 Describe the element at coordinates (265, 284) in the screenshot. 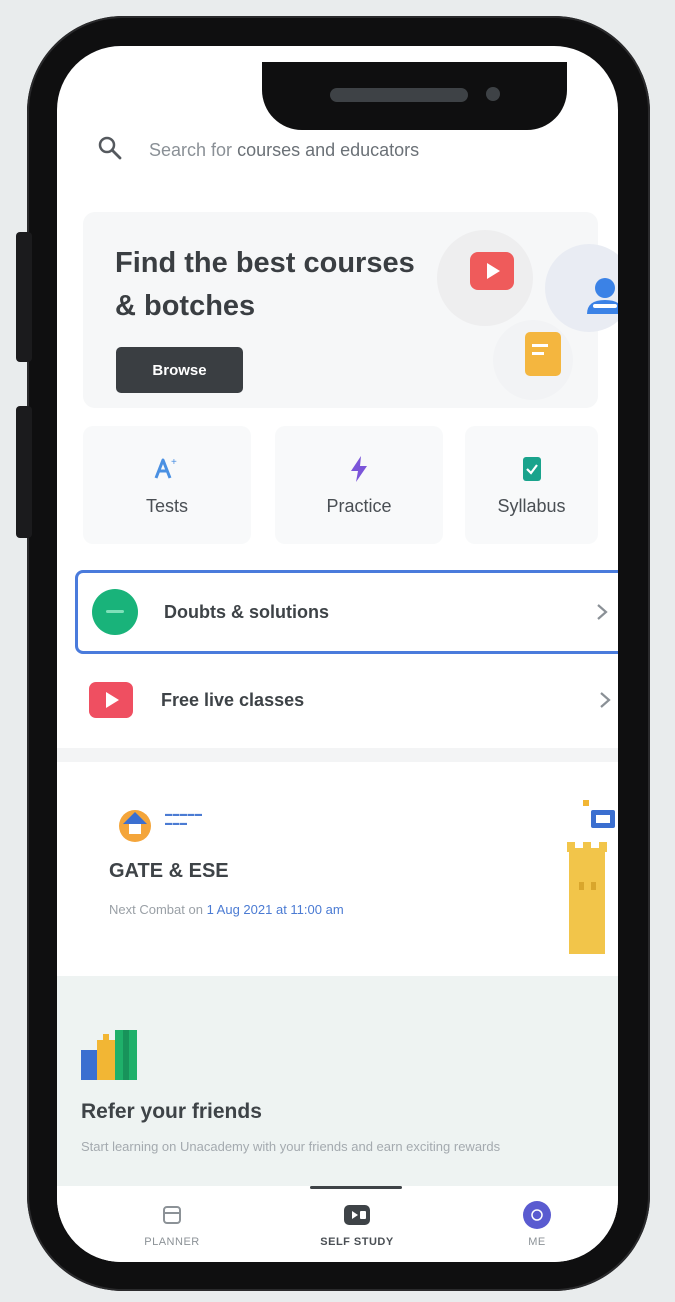

I see `hero-title: Find the best courses & botches` at that location.